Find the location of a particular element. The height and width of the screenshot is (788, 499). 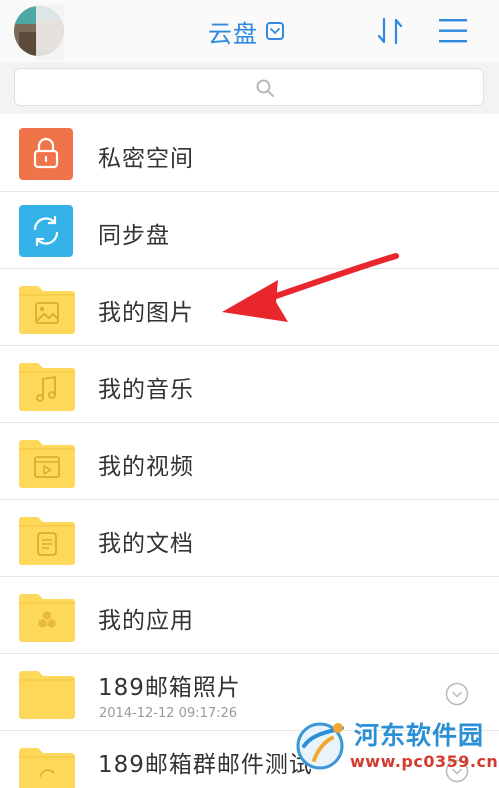

list-item-private-space: 私密空间 is located at coordinates (249, 153).